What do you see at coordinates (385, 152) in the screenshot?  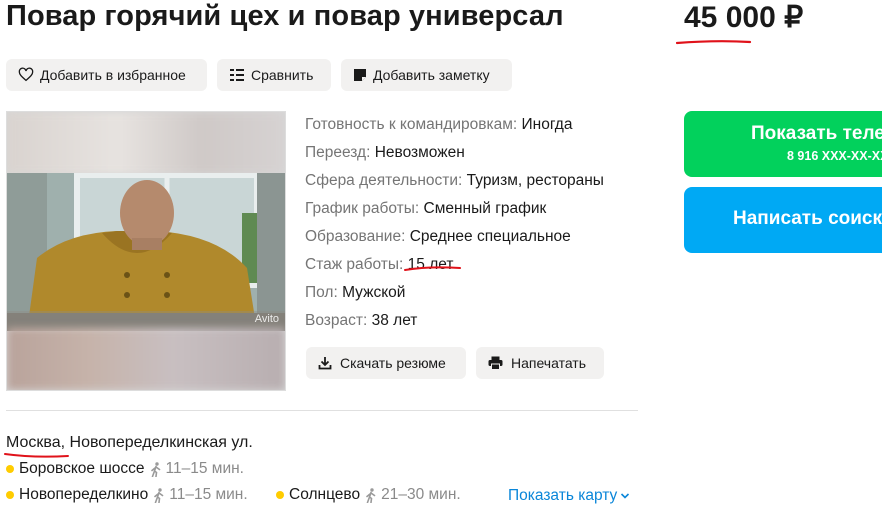 I see `detail-relocation: Переезд: Невозможен` at bounding box center [385, 152].